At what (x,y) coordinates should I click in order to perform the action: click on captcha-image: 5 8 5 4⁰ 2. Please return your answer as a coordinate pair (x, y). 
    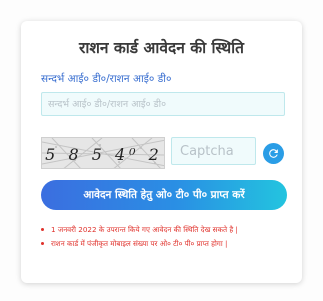
    Looking at the image, I should click on (103, 153).